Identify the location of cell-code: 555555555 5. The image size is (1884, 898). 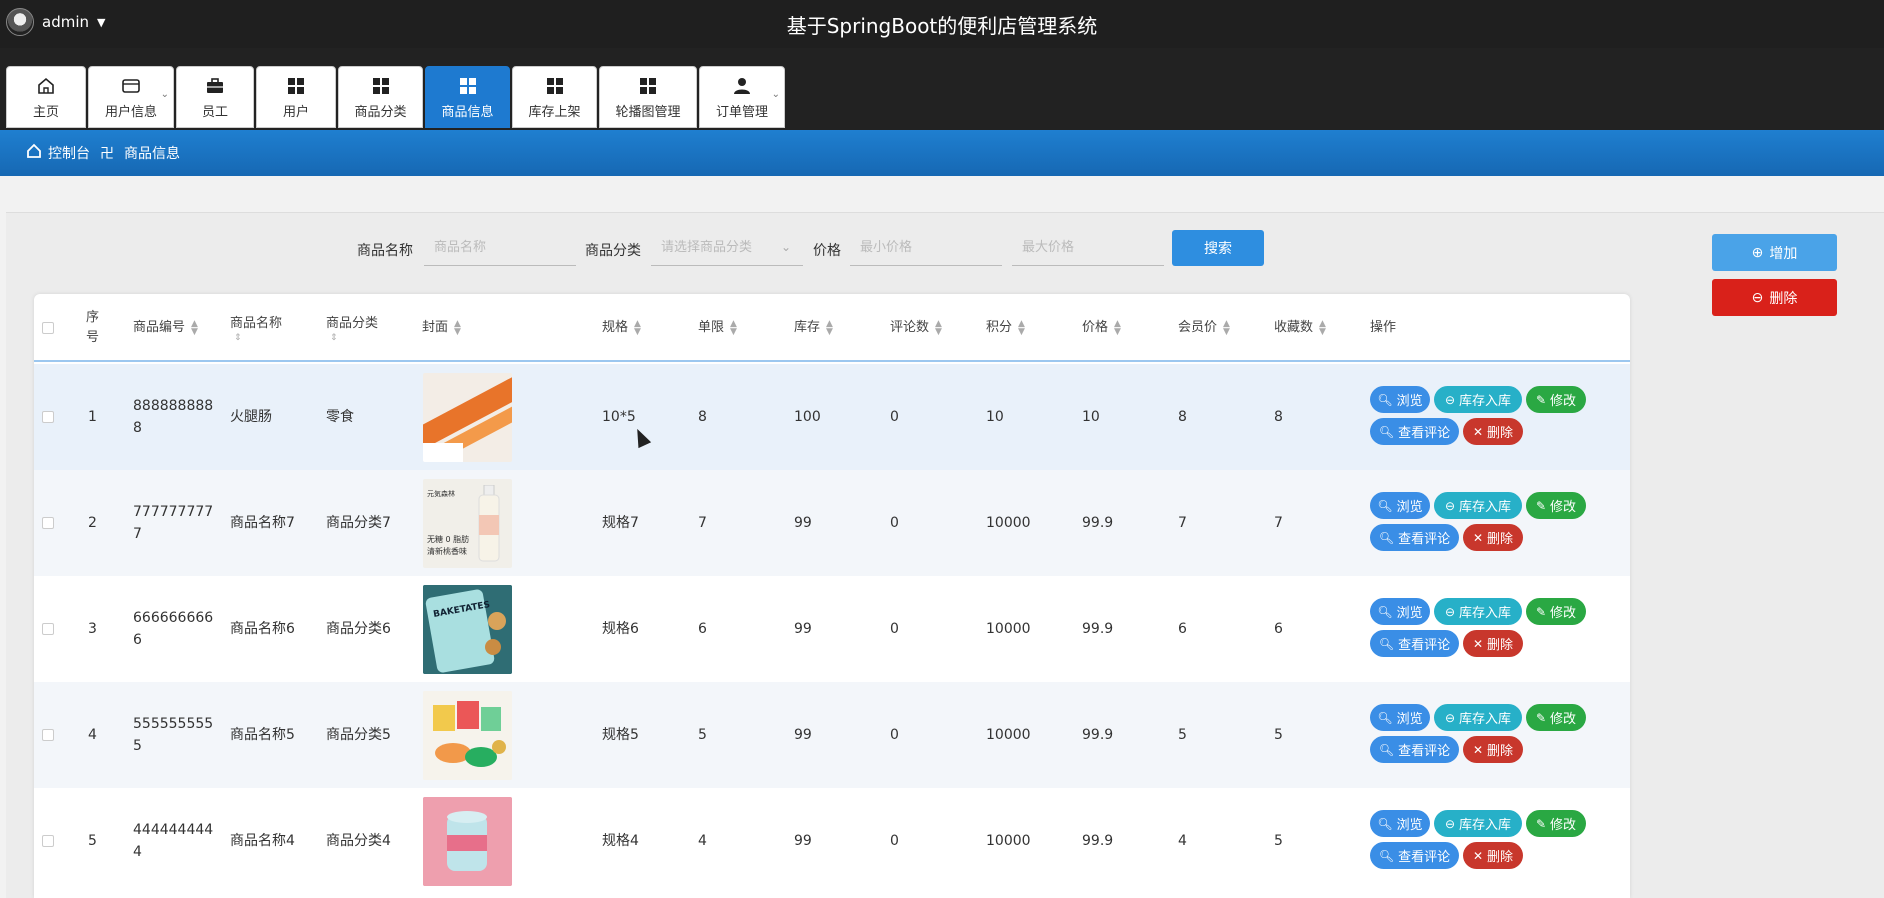
(173, 735).